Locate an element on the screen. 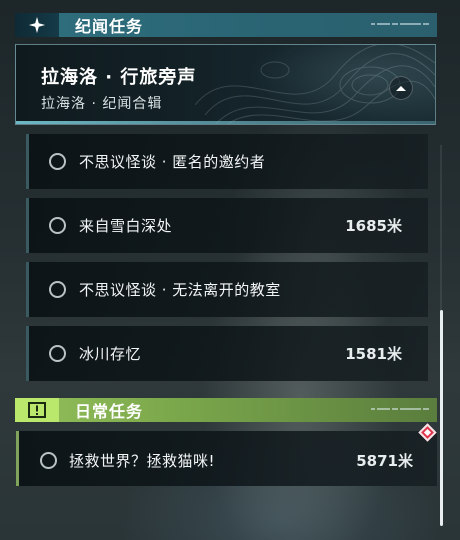 The width and height of the screenshot is (460, 540). quest-group-card: 拉海洛 · 行旅旁声 拉海洛 · 纪闻合辑 is located at coordinates (225, 84).